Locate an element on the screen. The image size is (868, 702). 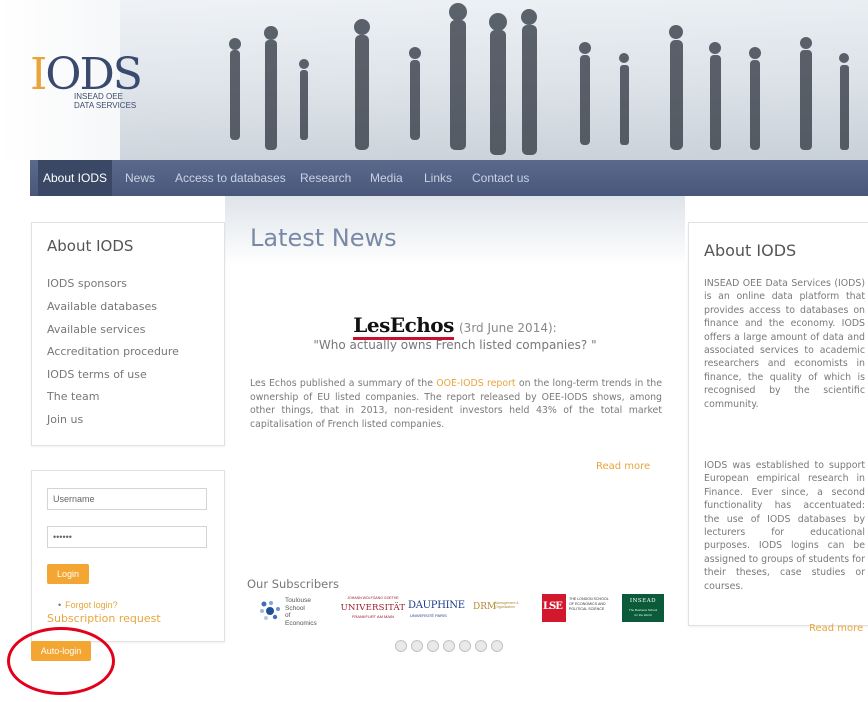
nav-news: News is located at coordinates (140, 178).